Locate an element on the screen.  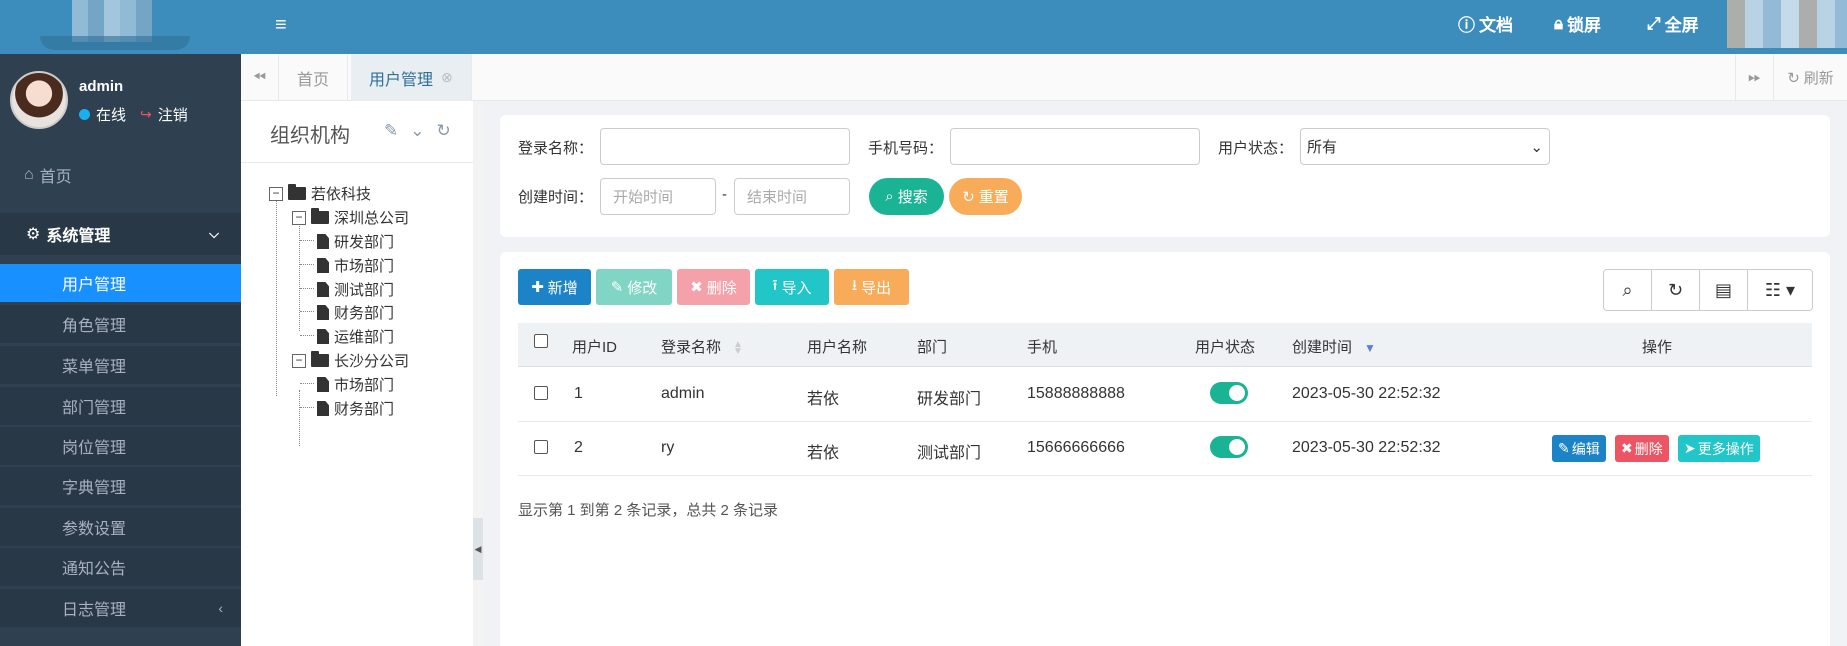
folder-open-icon is located at coordinates (320, 216).